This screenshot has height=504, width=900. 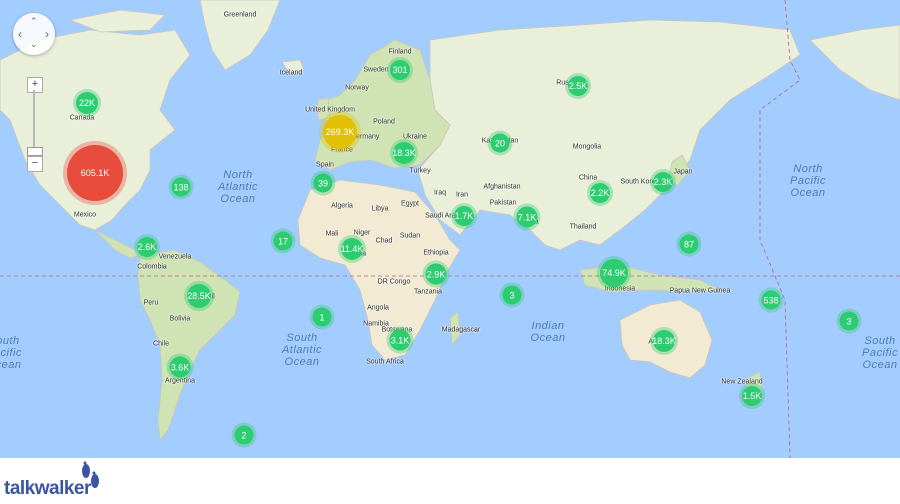 I want to click on country-label: Angola, so click(x=378, y=308).